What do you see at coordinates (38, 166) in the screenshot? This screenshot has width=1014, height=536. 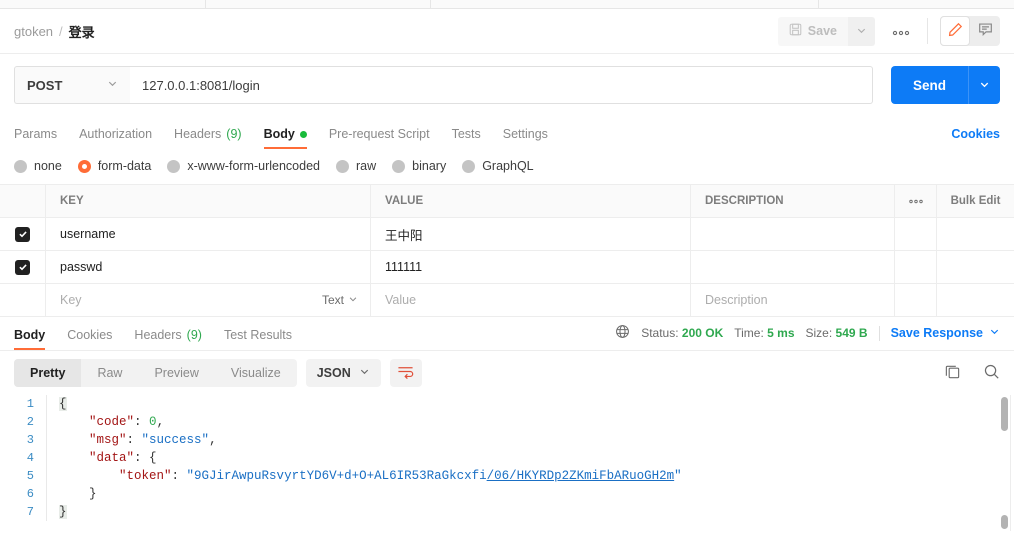 I see `body-type-none: none` at bounding box center [38, 166].